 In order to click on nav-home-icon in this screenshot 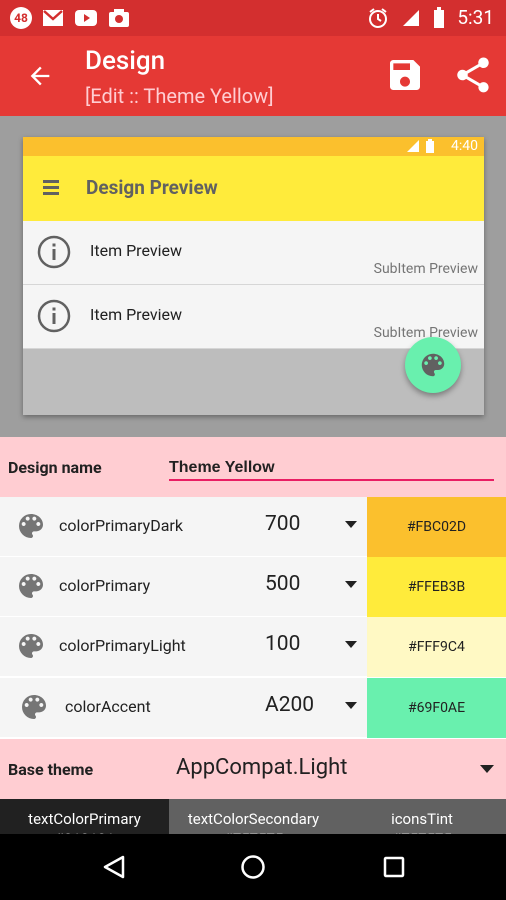, I will do `click(253, 867)`.